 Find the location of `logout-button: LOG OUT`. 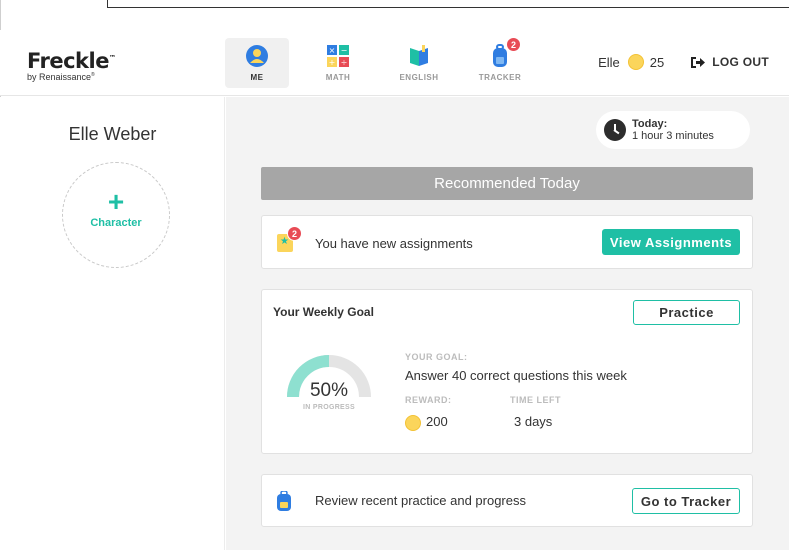

logout-button: LOG OUT is located at coordinates (729, 62).